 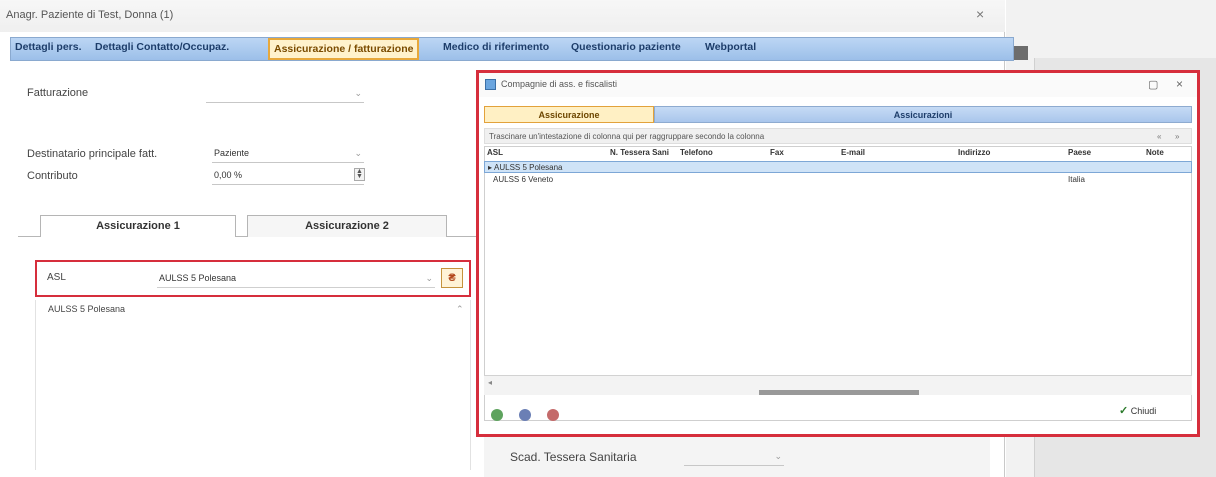 I want to click on check-icon: ✓, so click(x=1124, y=411).